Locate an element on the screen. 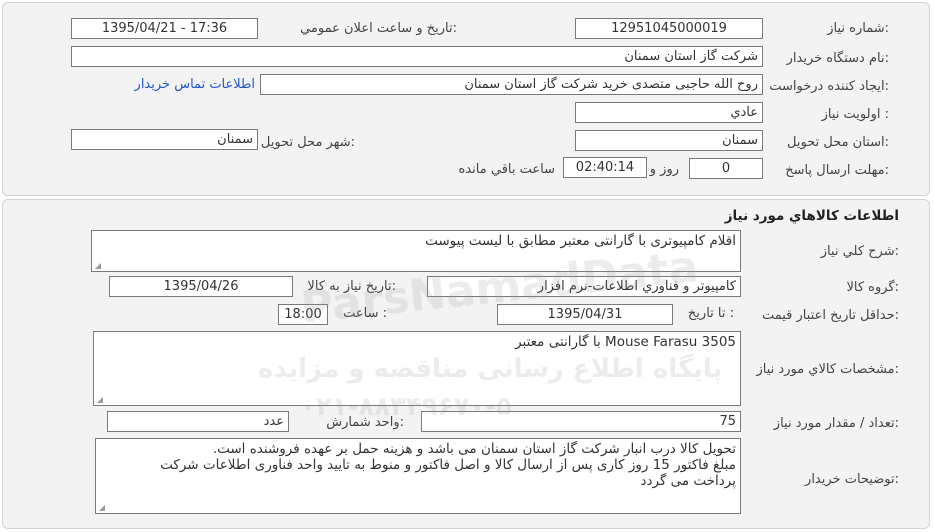 The width and height of the screenshot is (934, 532). announce-datetime-field: 1395/04/21 - 17:36 is located at coordinates (164, 28).